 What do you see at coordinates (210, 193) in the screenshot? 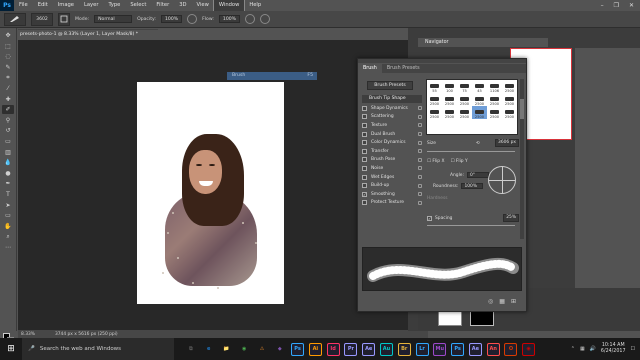
I see `document-canvas` at bounding box center [210, 193].